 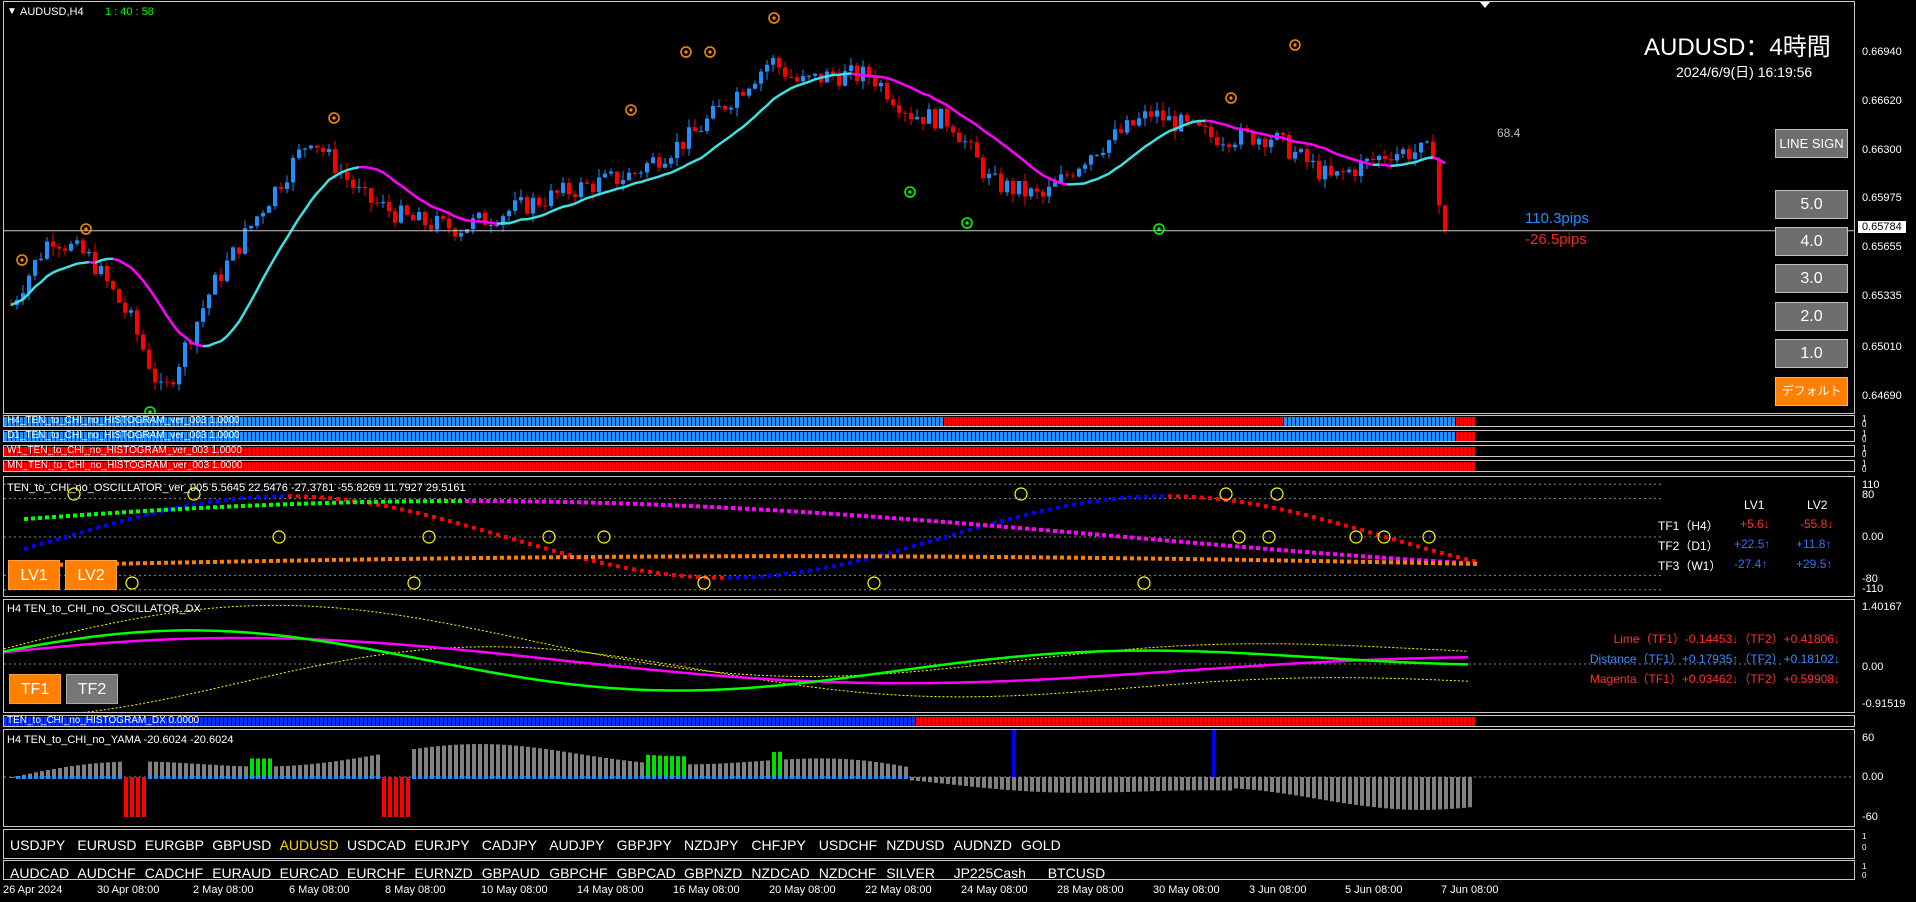 I want to click on symbol-usdchf: USDCHF, so click(x=848, y=845).